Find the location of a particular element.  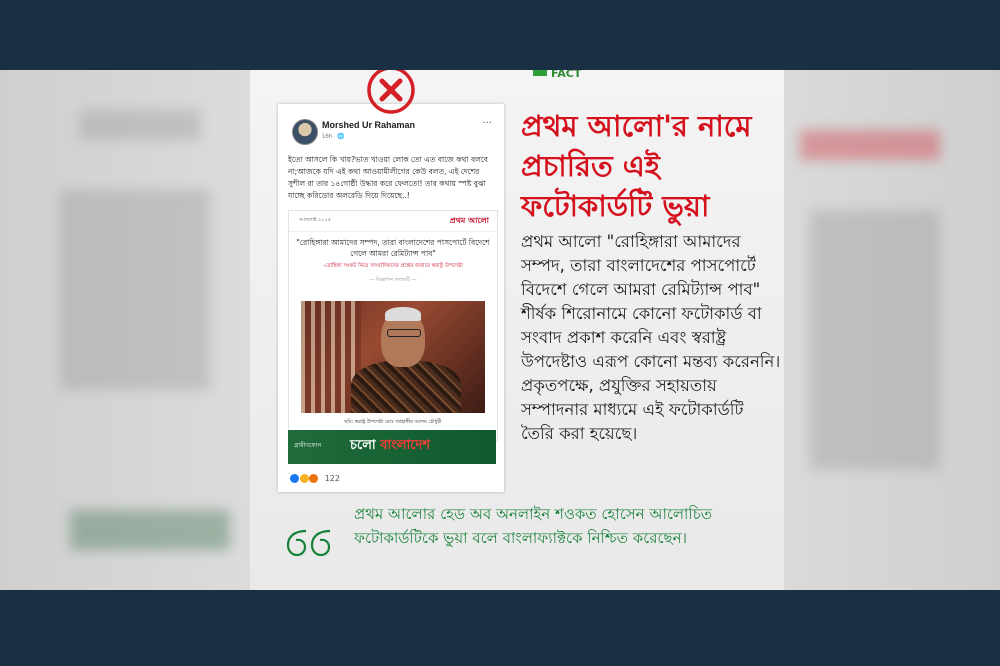

photocard-ad-label: — বিজ্ঞাপন কলামটি — is located at coordinates (393, 280).